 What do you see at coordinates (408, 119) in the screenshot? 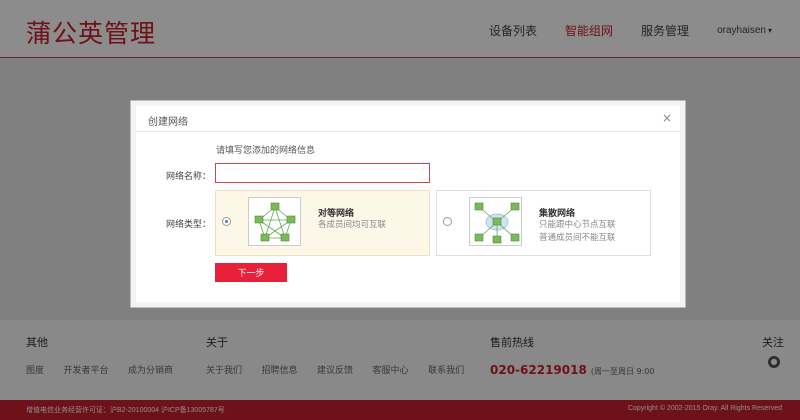
I see `dialog-header: 创建网络 ×` at bounding box center [408, 119].